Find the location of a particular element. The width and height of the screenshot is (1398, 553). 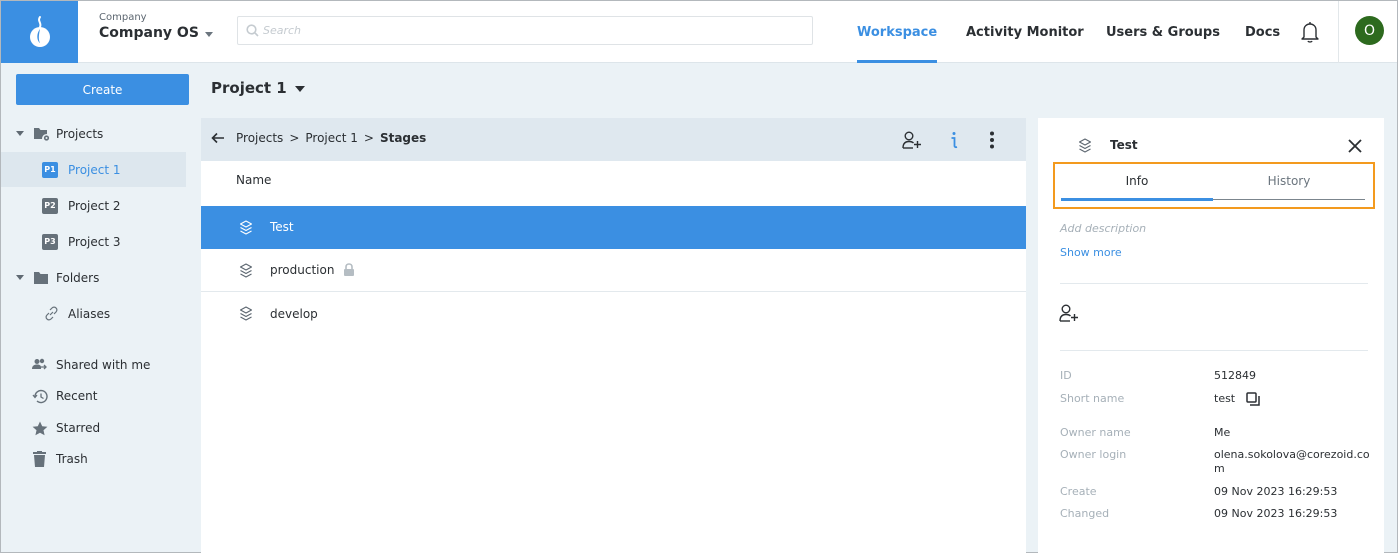

sidebar-label: Projects is located at coordinates (80, 133).